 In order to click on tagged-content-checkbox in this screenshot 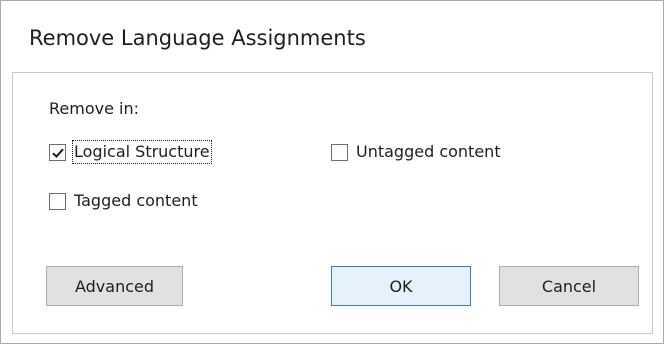, I will do `click(57, 201)`.